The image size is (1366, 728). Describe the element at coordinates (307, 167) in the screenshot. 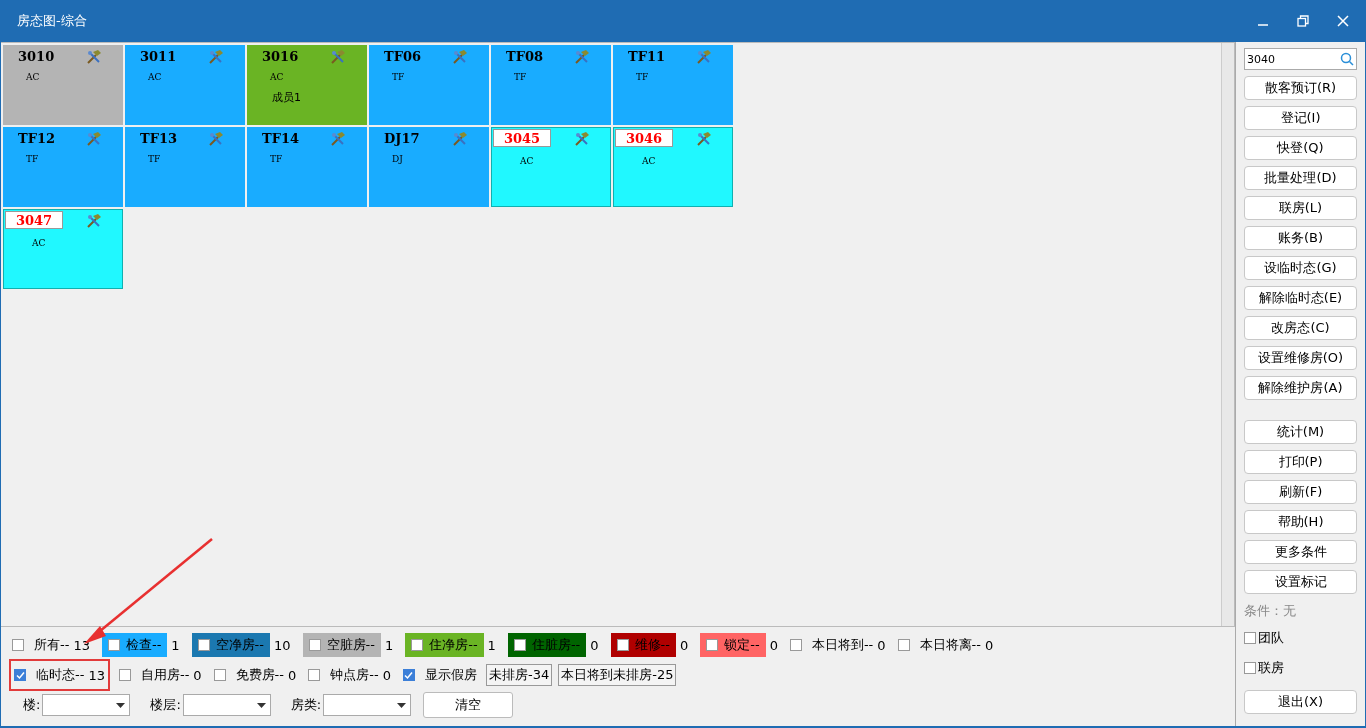

I see `room-tile: TF14 TF` at that location.